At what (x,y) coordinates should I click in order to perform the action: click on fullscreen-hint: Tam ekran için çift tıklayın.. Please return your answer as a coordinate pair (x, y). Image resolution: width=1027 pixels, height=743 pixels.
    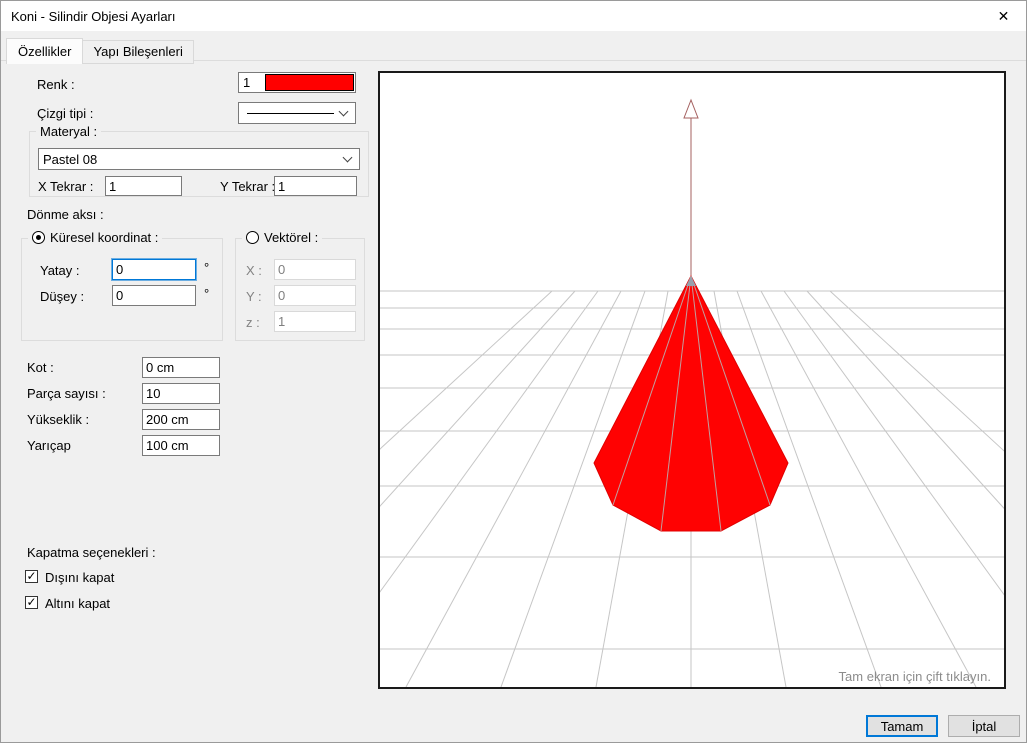
    Looking at the image, I should click on (915, 676).